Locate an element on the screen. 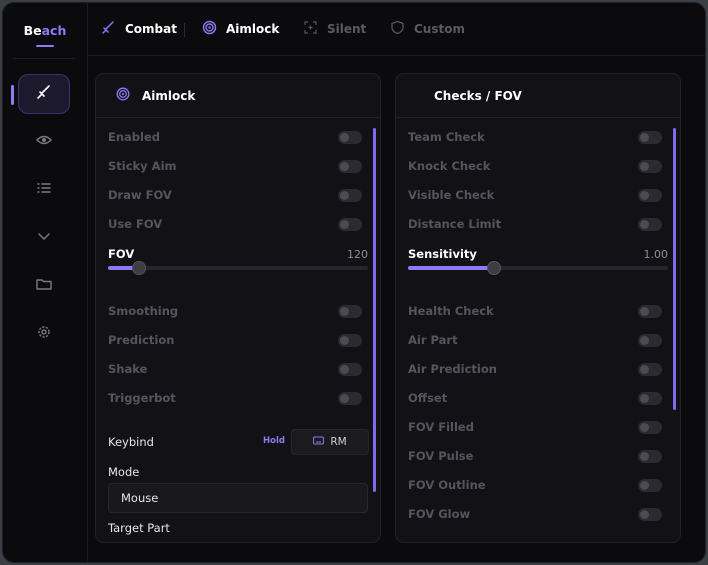 The width and height of the screenshot is (708, 565). toggle-label: Visible Check is located at coordinates (451, 195).